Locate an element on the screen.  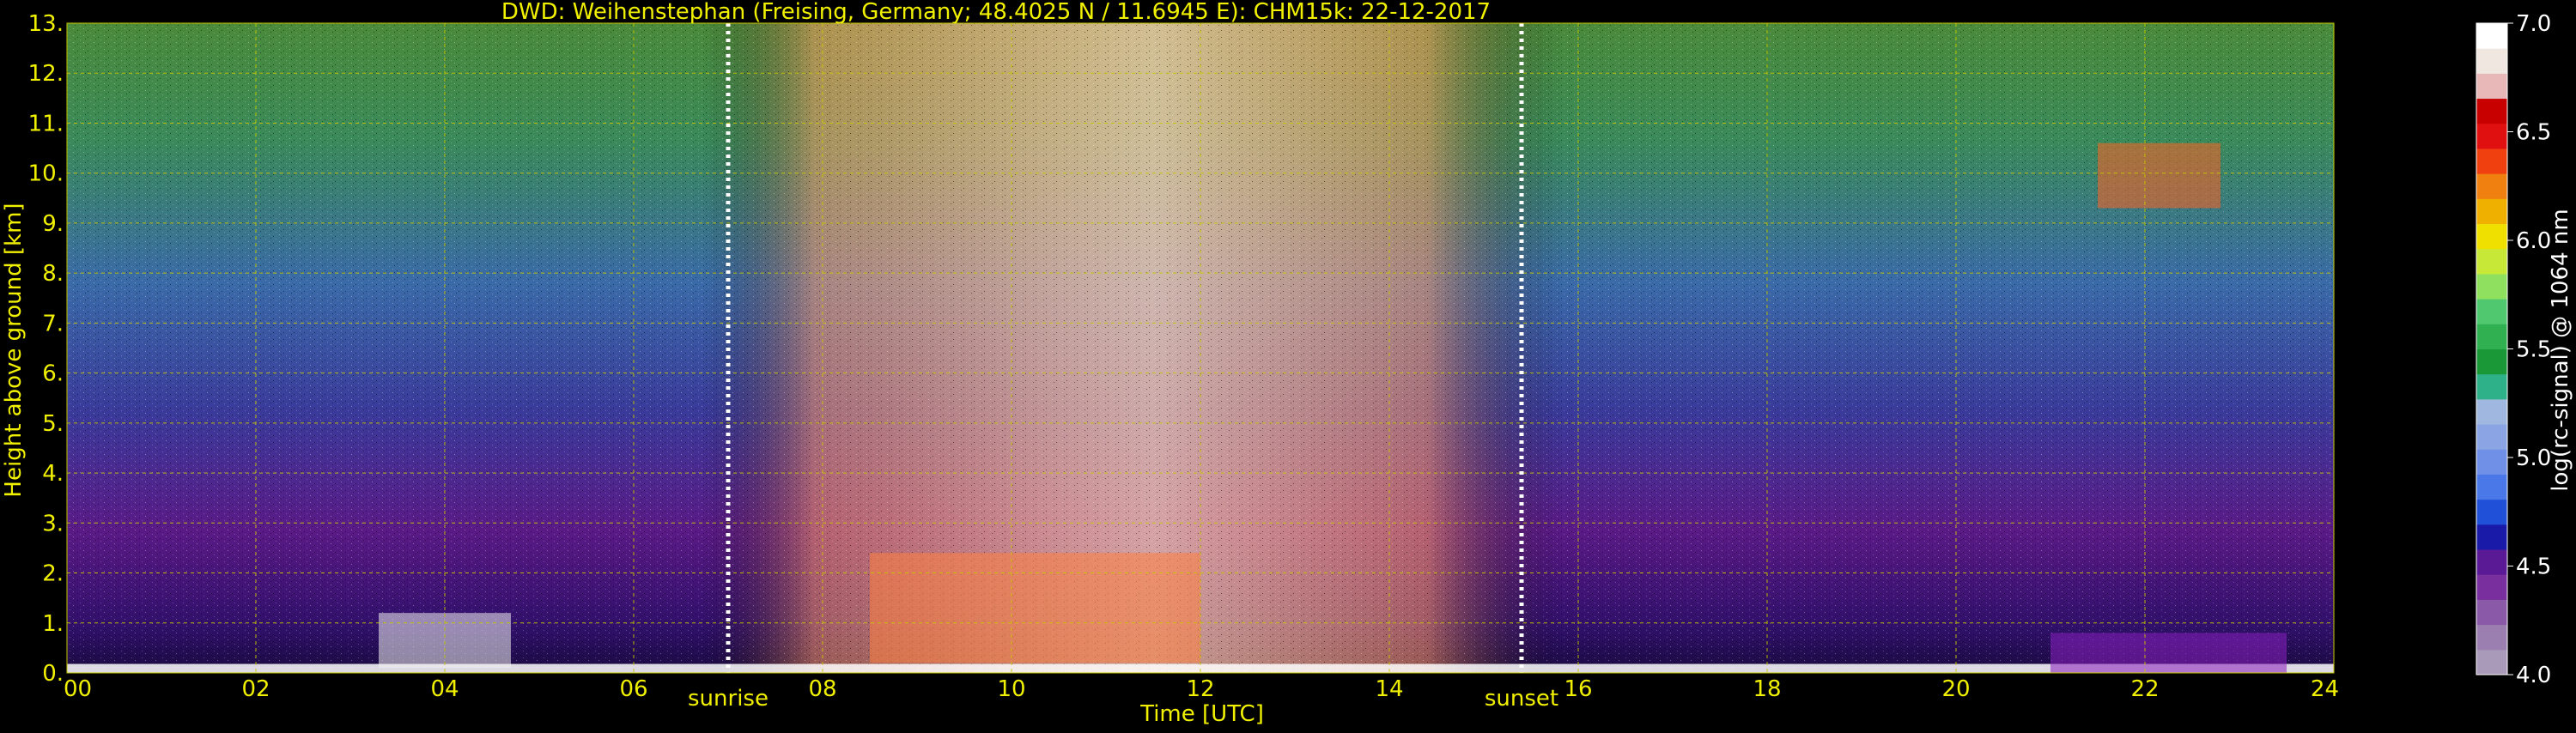
x-tick-label: 06 is located at coordinates (633, 689).